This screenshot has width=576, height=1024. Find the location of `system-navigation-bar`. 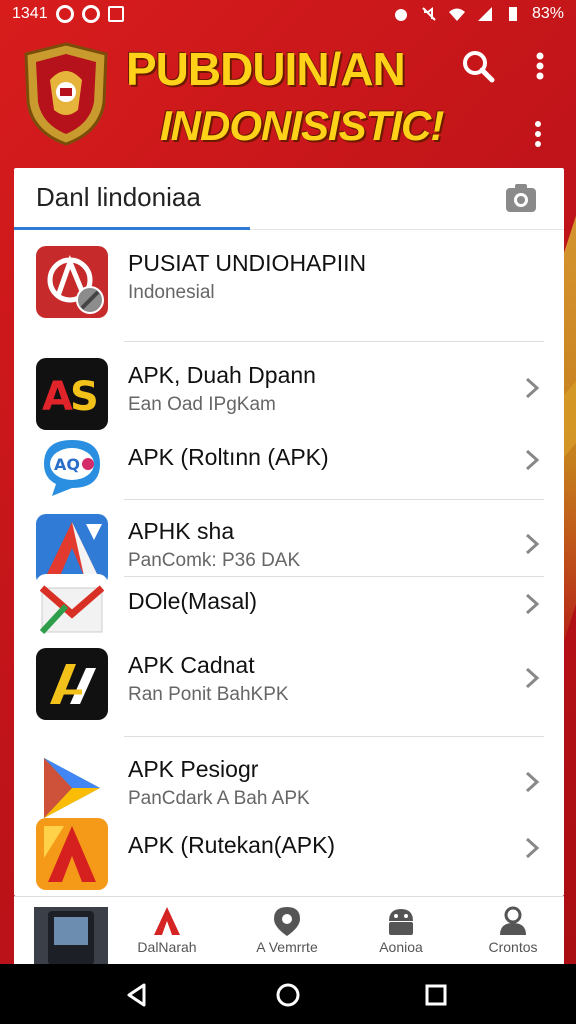

system-navigation-bar is located at coordinates (288, 994).